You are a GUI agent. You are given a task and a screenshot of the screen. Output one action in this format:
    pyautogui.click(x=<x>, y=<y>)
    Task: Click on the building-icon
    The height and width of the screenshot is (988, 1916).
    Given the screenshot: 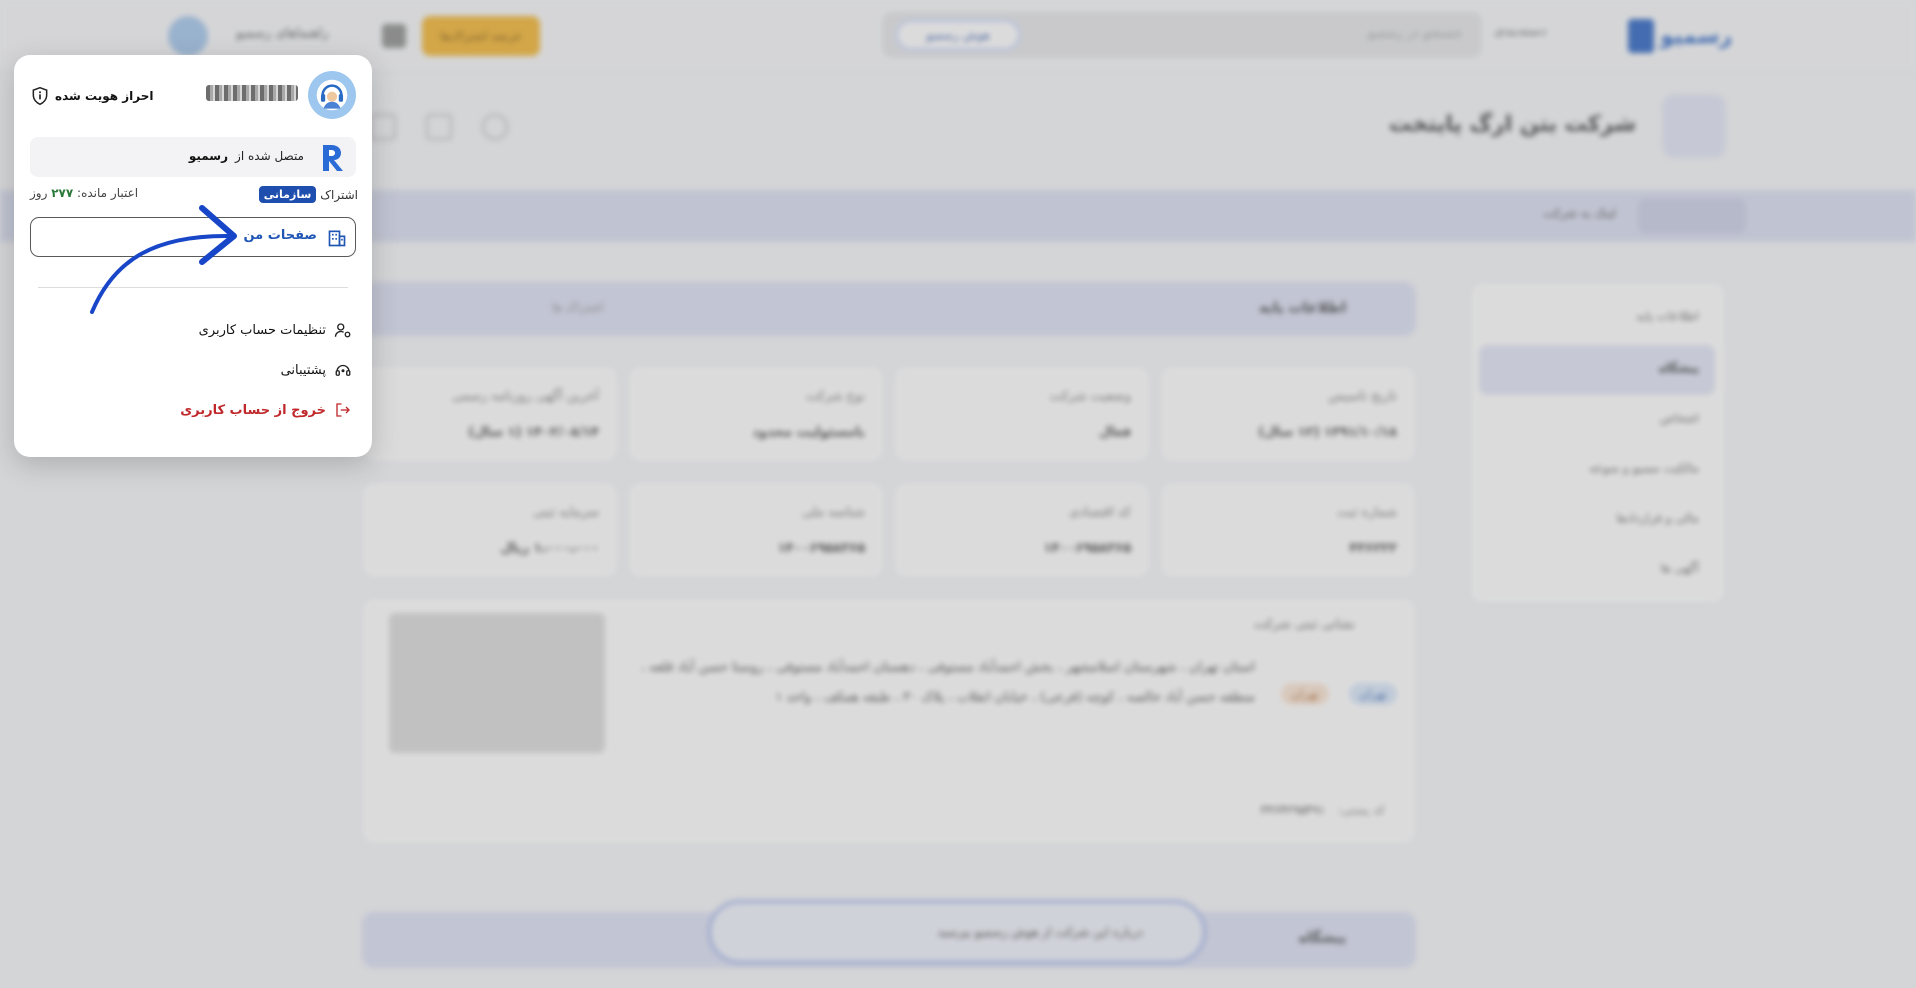 What is the action you would take?
    pyautogui.click(x=337, y=238)
    